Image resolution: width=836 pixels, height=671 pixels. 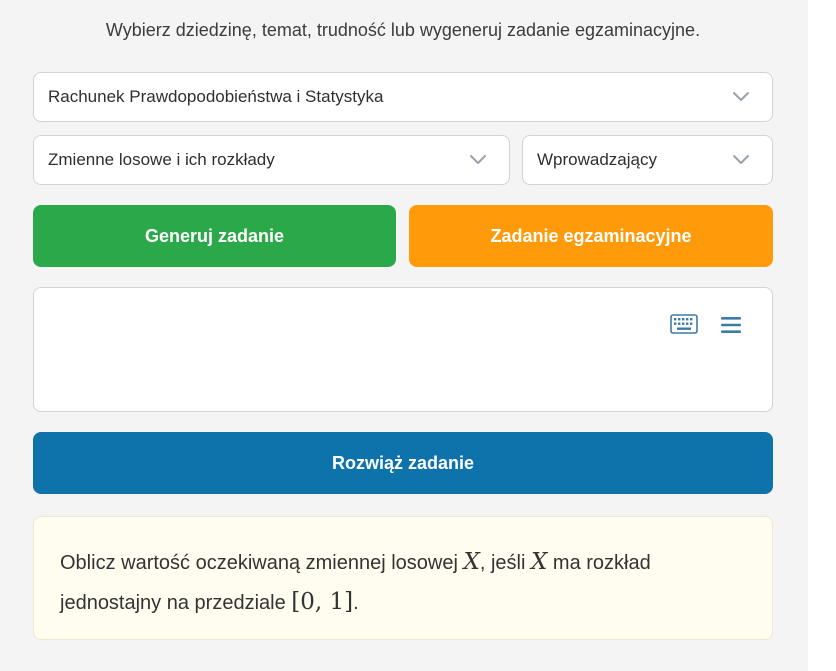 What do you see at coordinates (356, 603) in the screenshot?
I see `problem-text-part: .` at bounding box center [356, 603].